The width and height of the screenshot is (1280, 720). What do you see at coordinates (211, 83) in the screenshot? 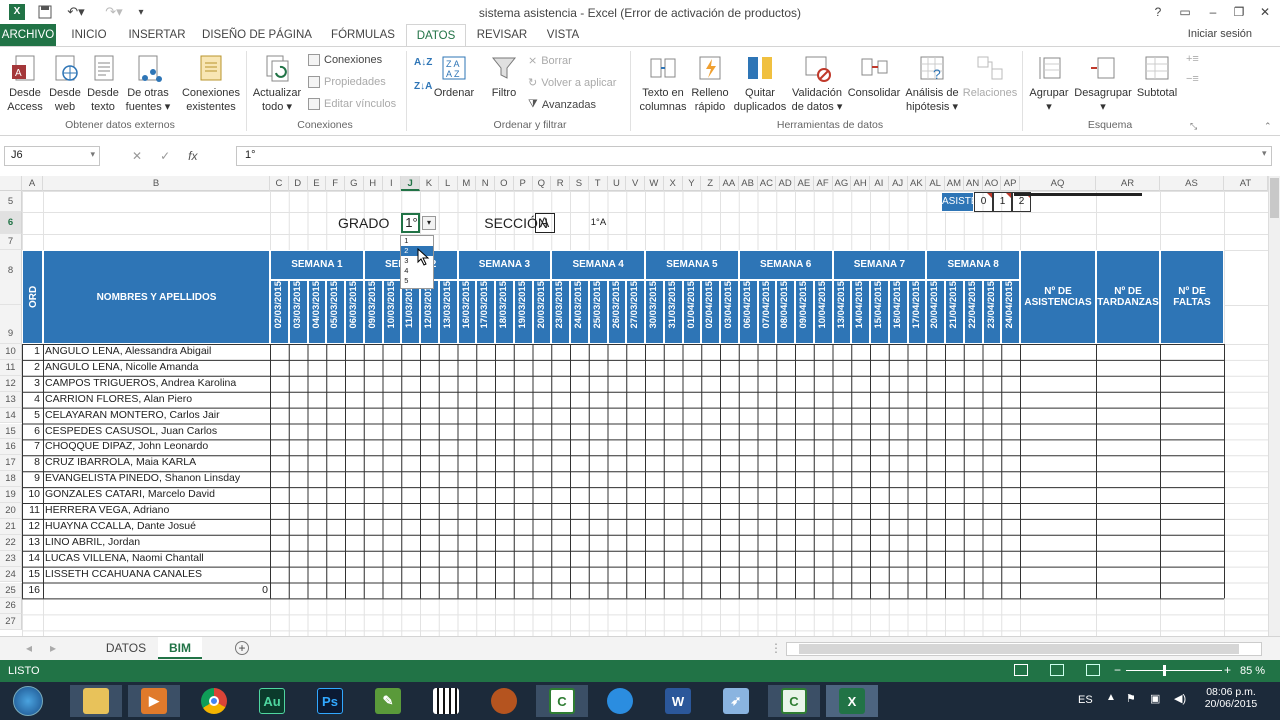
I see `existing-connections-button: Conexiones existentes` at bounding box center [211, 83].